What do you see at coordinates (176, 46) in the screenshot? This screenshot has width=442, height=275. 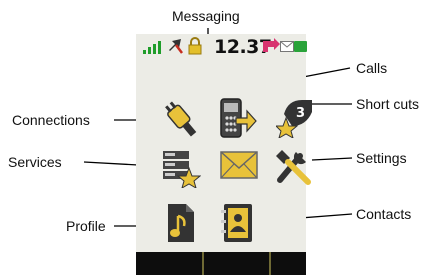 I see `missed-call-icon` at bounding box center [176, 46].